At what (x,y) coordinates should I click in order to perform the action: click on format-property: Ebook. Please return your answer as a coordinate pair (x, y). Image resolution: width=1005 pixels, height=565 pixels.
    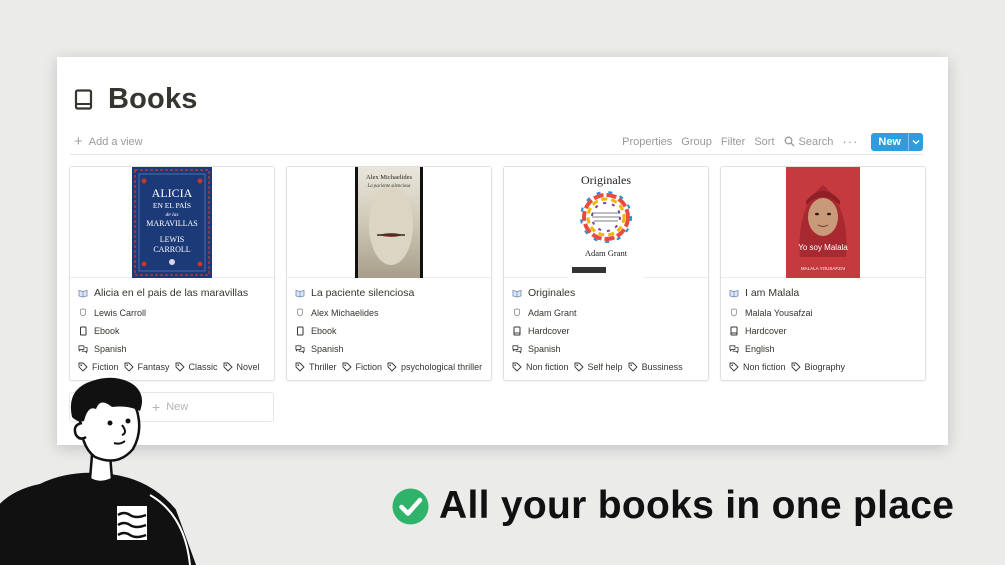
    Looking at the image, I should click on (389, 330).